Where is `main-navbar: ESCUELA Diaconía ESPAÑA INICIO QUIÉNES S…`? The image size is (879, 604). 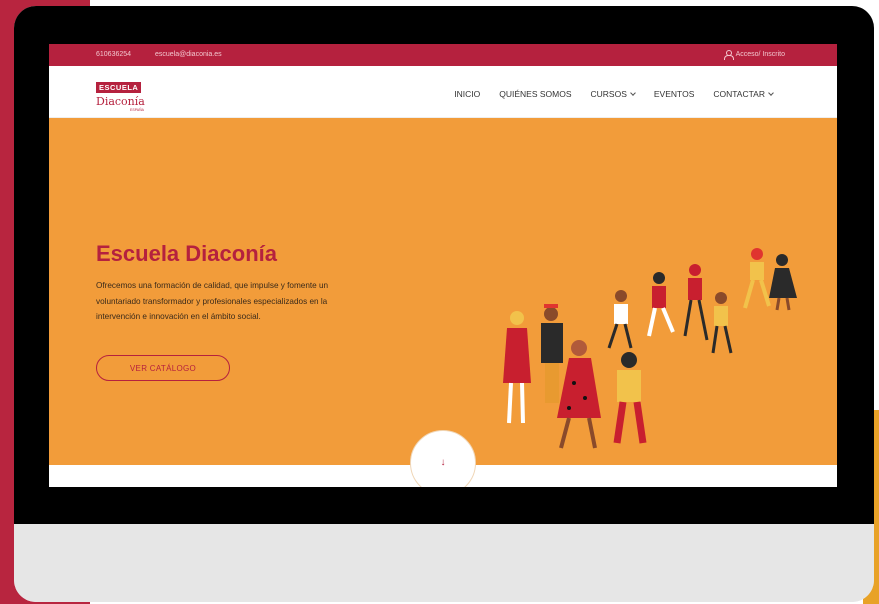 main-navbar: ESCUELA Diaconía ESPAÑA INICIO QUIÉNES S… is located at coordinates (443, 92).